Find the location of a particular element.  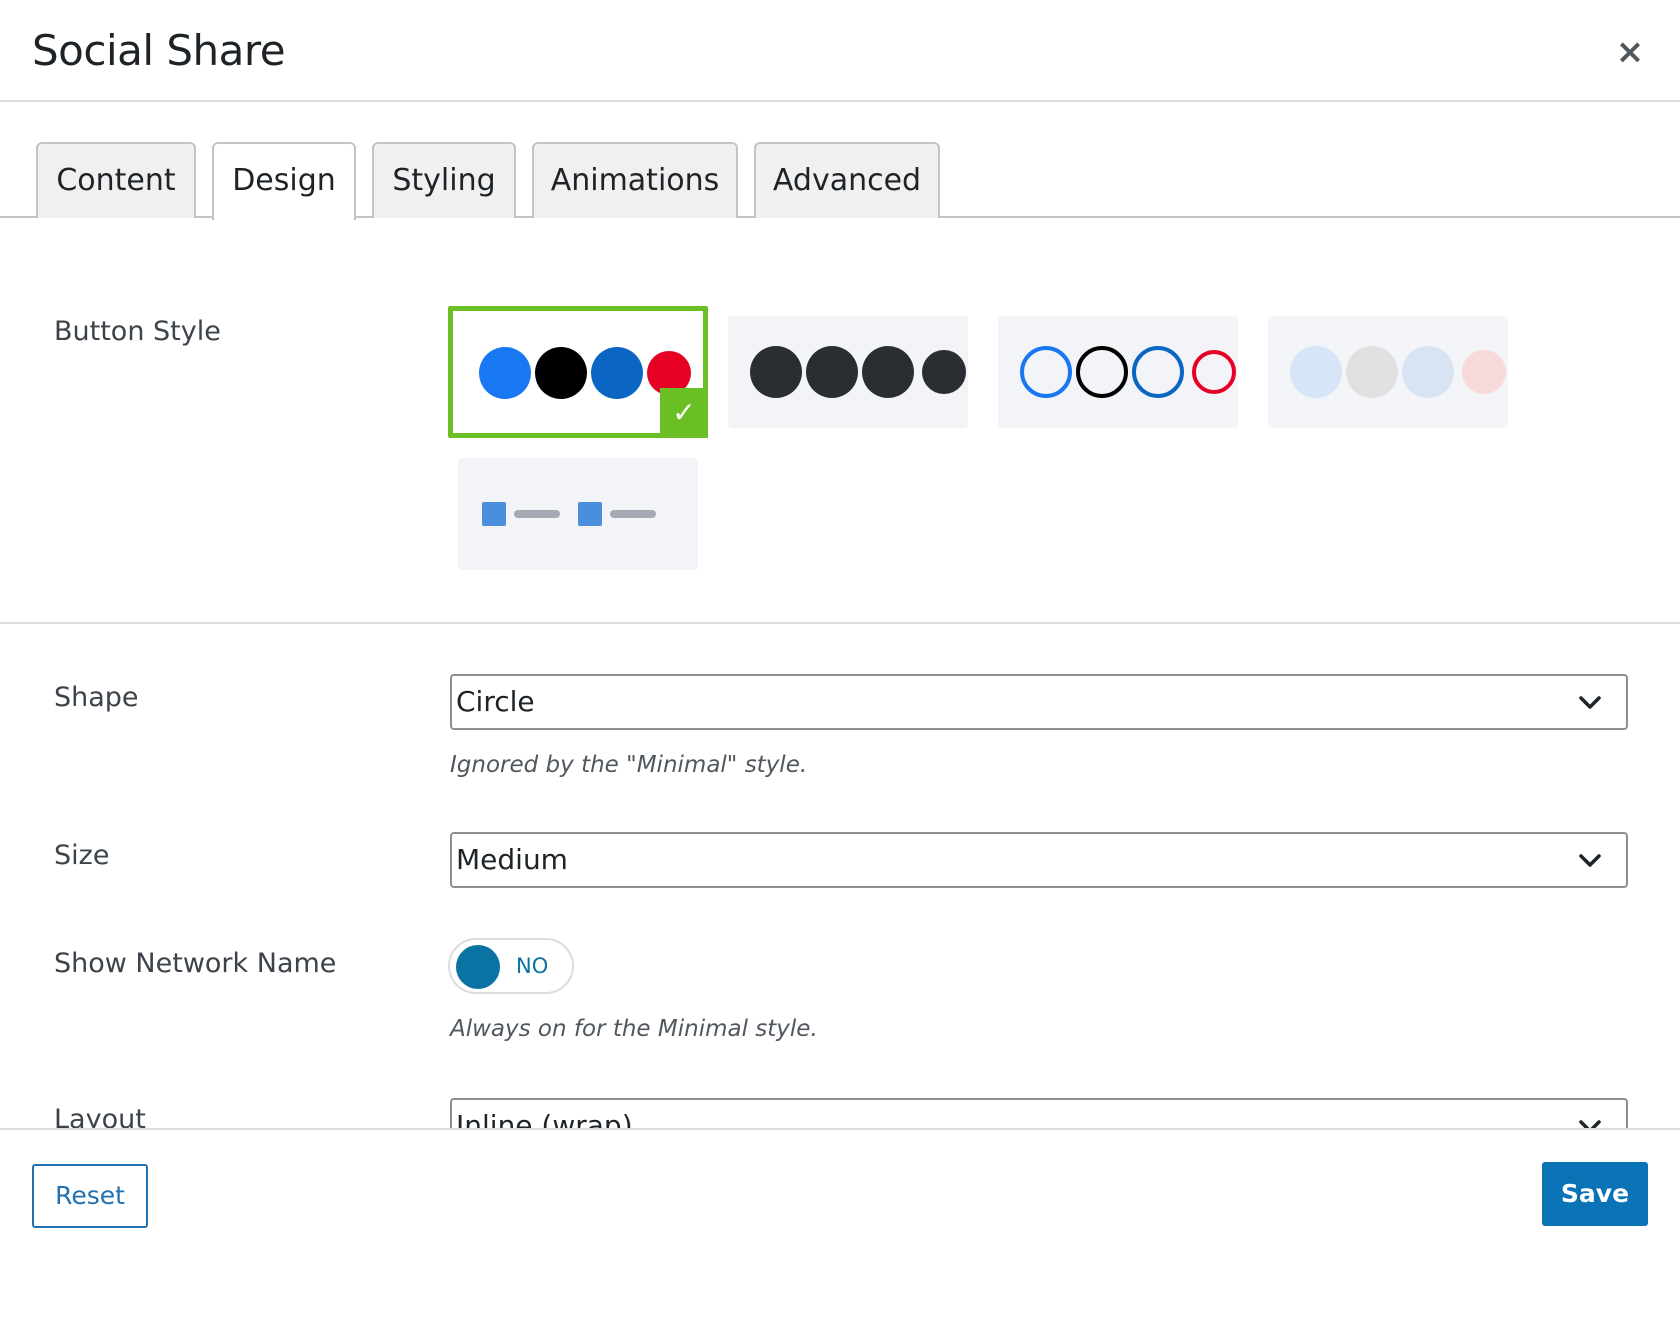

dialog-footer: Reset Save is located at coordinates (840, 1224).